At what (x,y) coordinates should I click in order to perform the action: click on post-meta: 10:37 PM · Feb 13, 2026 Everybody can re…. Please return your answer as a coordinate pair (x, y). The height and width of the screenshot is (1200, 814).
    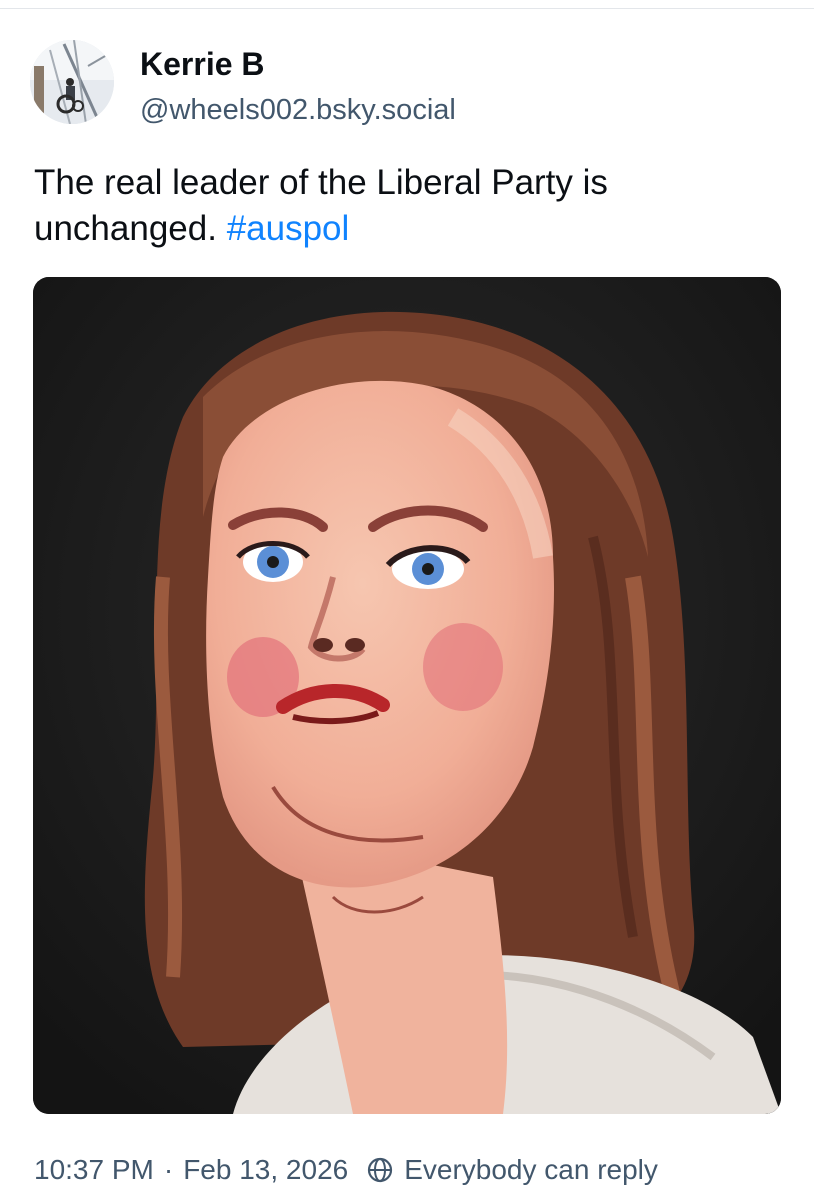
    Looking at the image, I should click on (346, 1170).